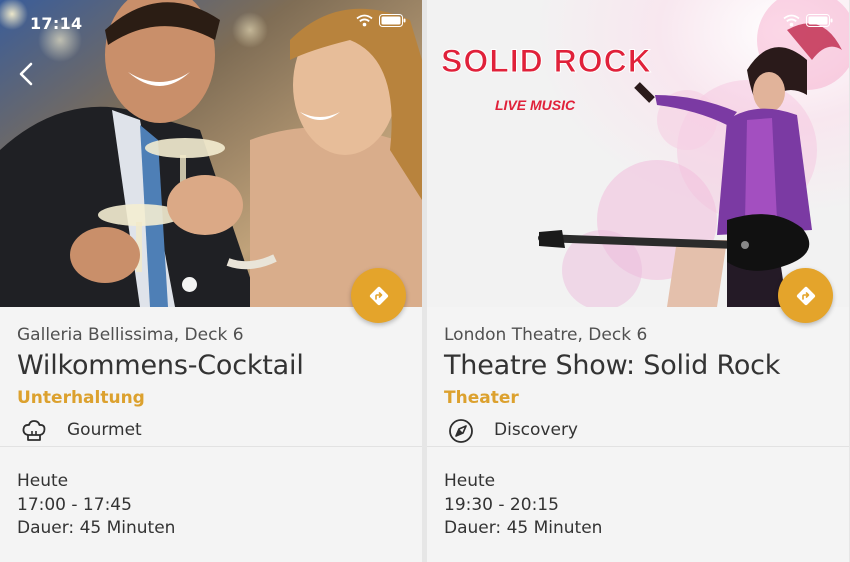  Describe the element at coordinates (546, 61) in the screenshot. I see `poster-headline: SOLID ROCK` at that location.